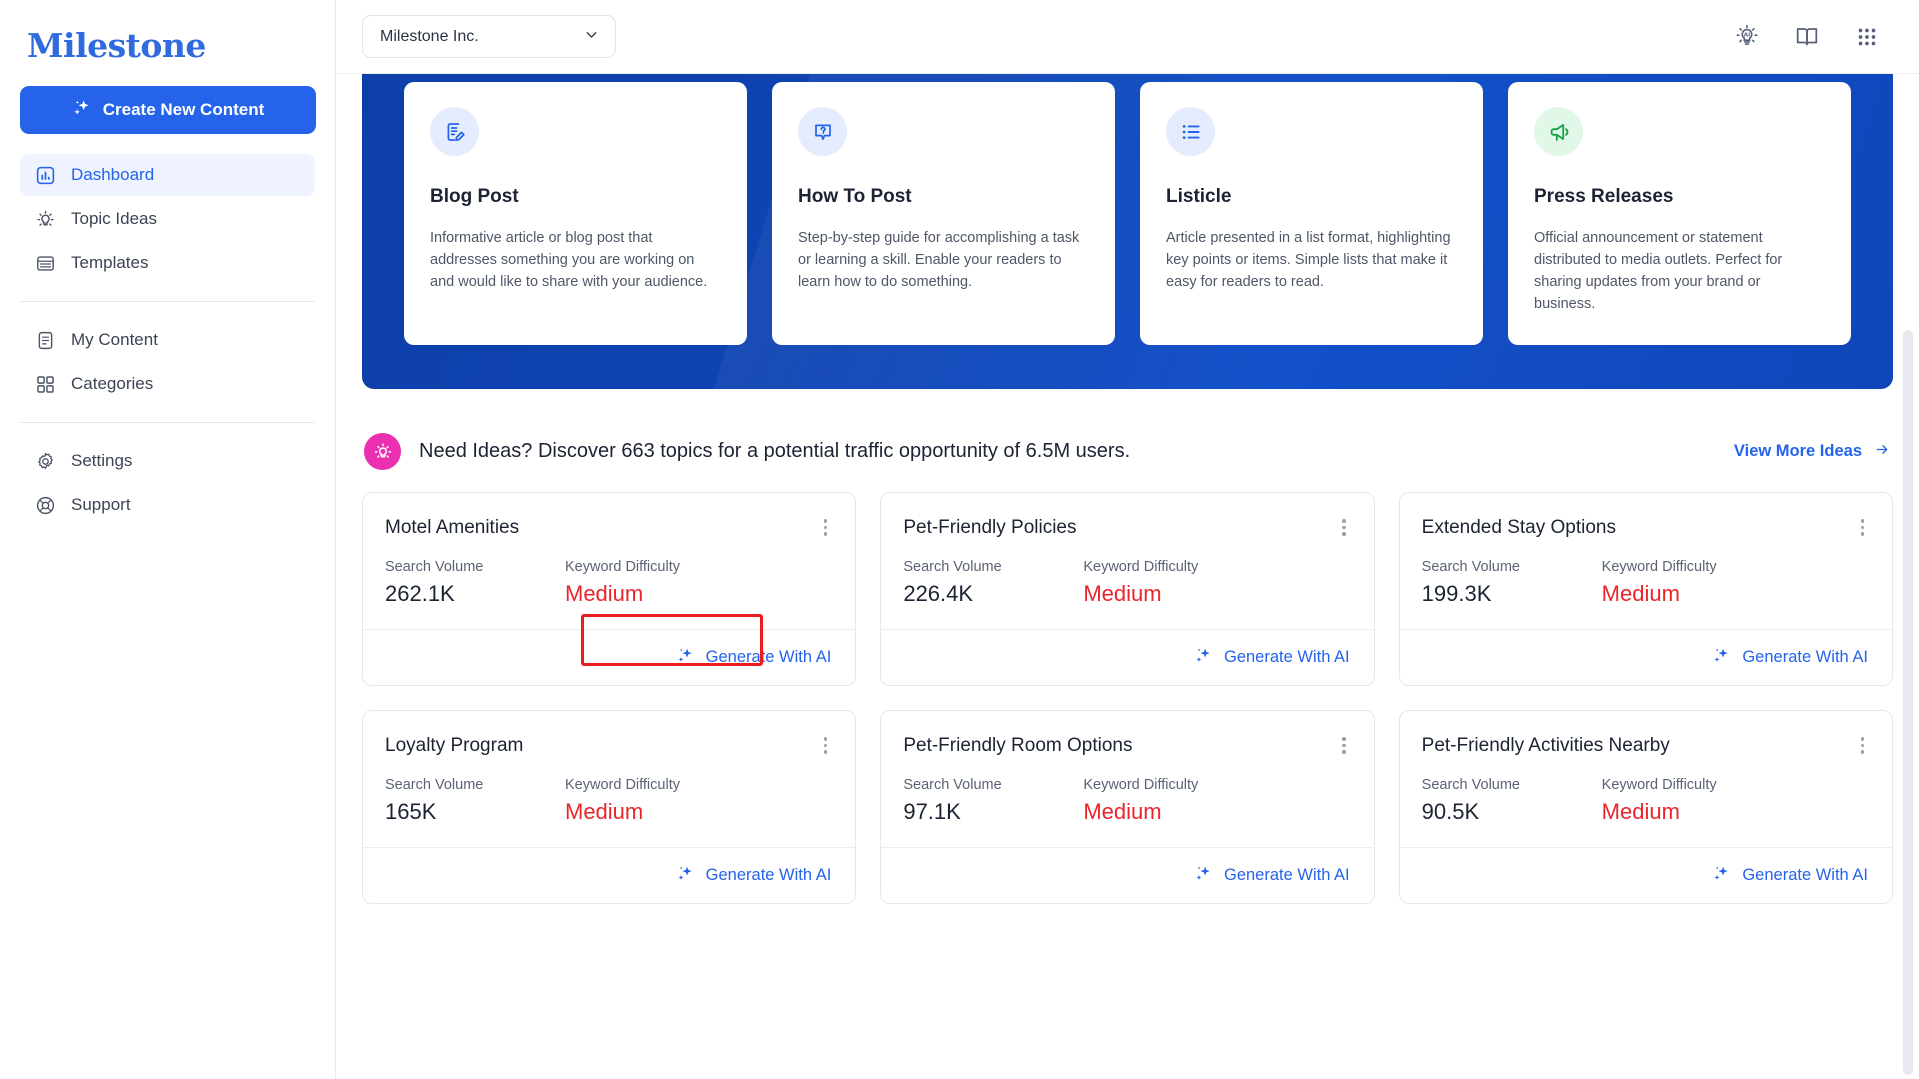 The height and width of the screenshot is (1079, 1919). Describe the element at coordinates (113, 174) in the screenshot. I see `sidebar-item-label: Dashboard` at that location.